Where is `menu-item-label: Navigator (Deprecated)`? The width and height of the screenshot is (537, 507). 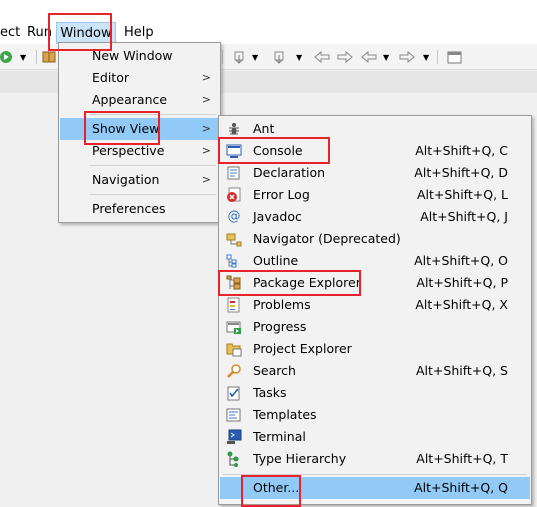 menu-item-label: Navigator (Deprecated) is located at coordinates (327, 238).